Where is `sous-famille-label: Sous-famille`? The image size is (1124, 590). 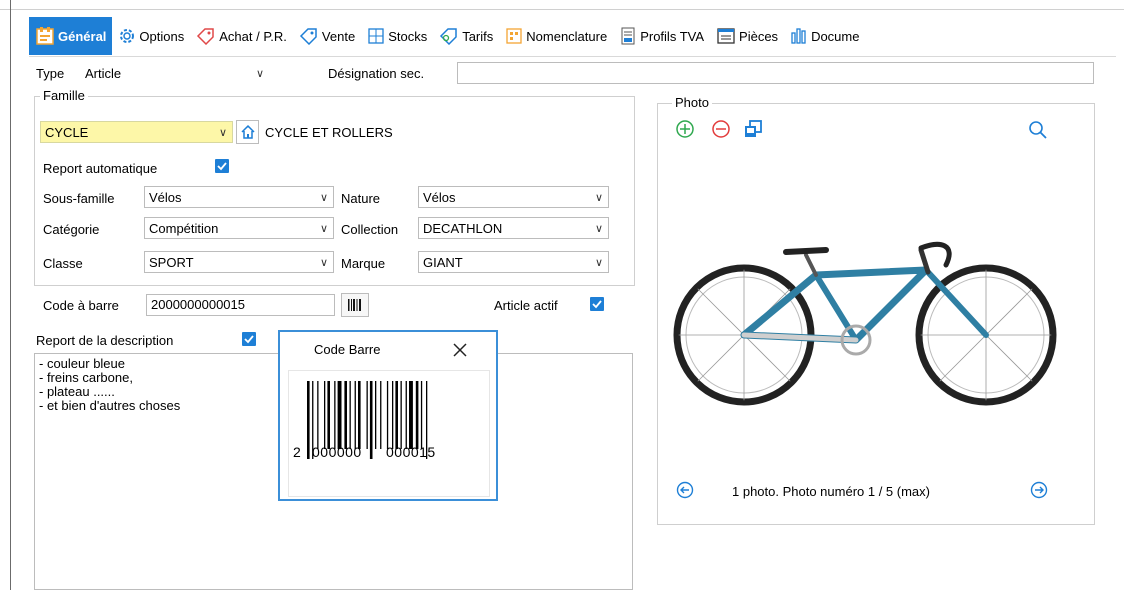 sous-famille-label: Sous-famille is located at coordinates (79, 198).